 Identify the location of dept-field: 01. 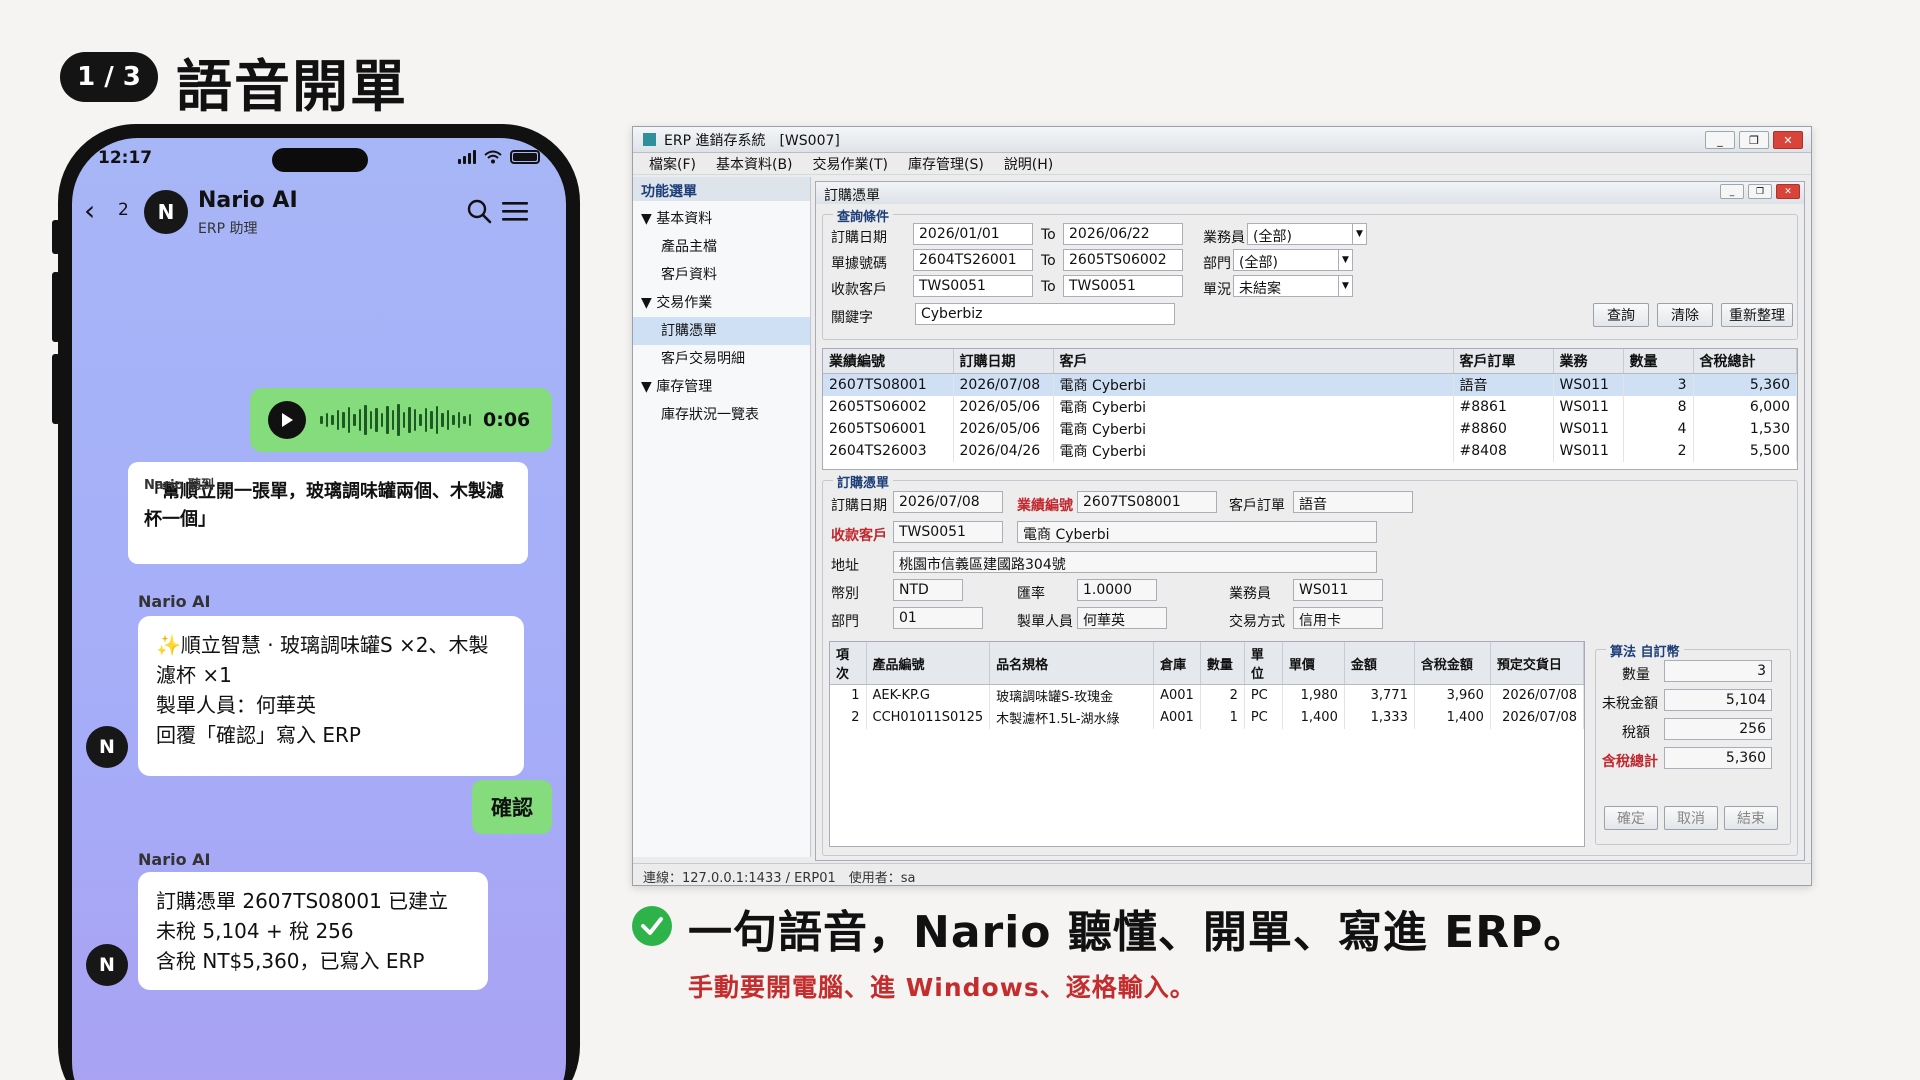
(938, 618).